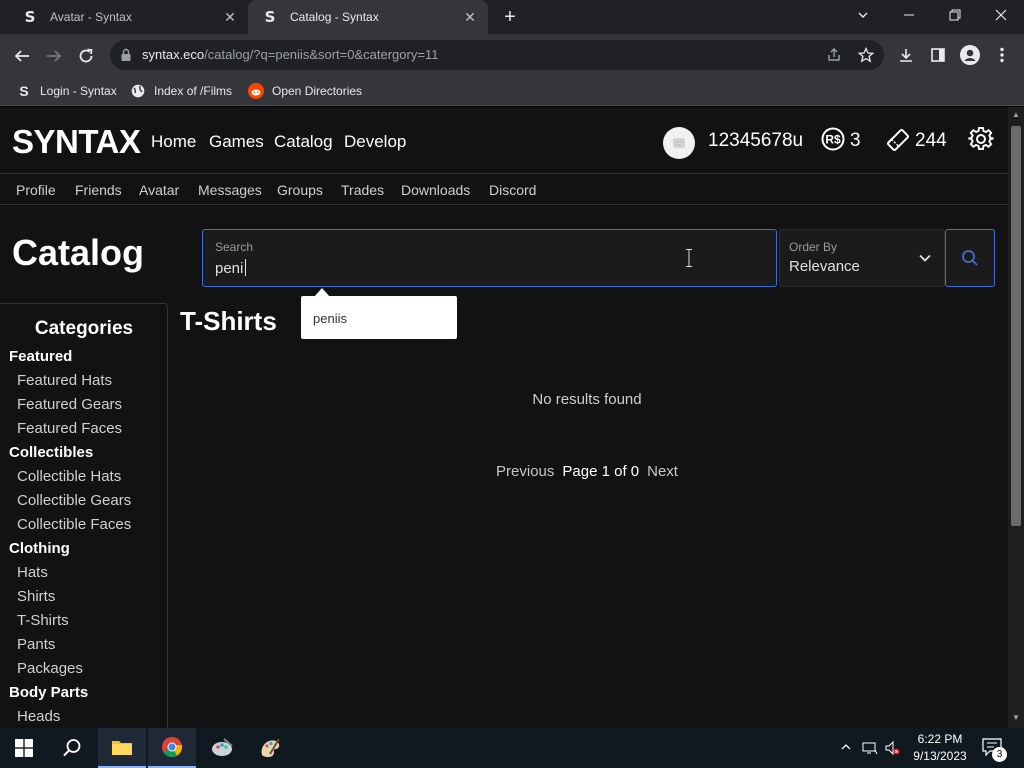 This screenshot has height=768, width=1024. Describe the element at coordinates (236, 142) in the screenshot. I see `nav-games: Games` at that location.